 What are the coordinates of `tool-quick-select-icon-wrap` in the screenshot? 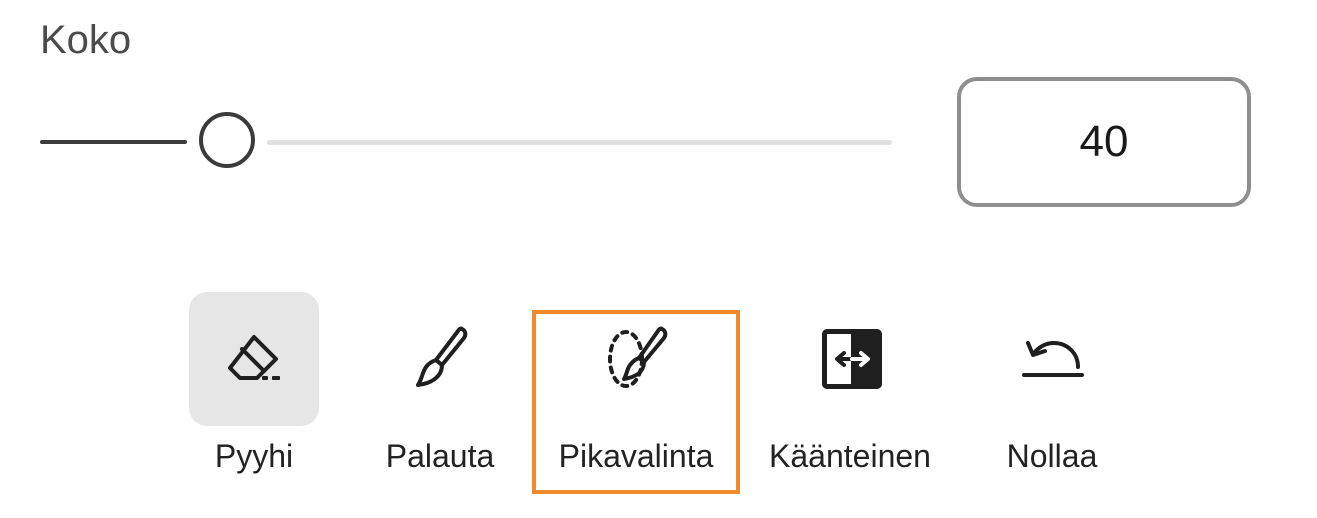 It's located at (636, 359).